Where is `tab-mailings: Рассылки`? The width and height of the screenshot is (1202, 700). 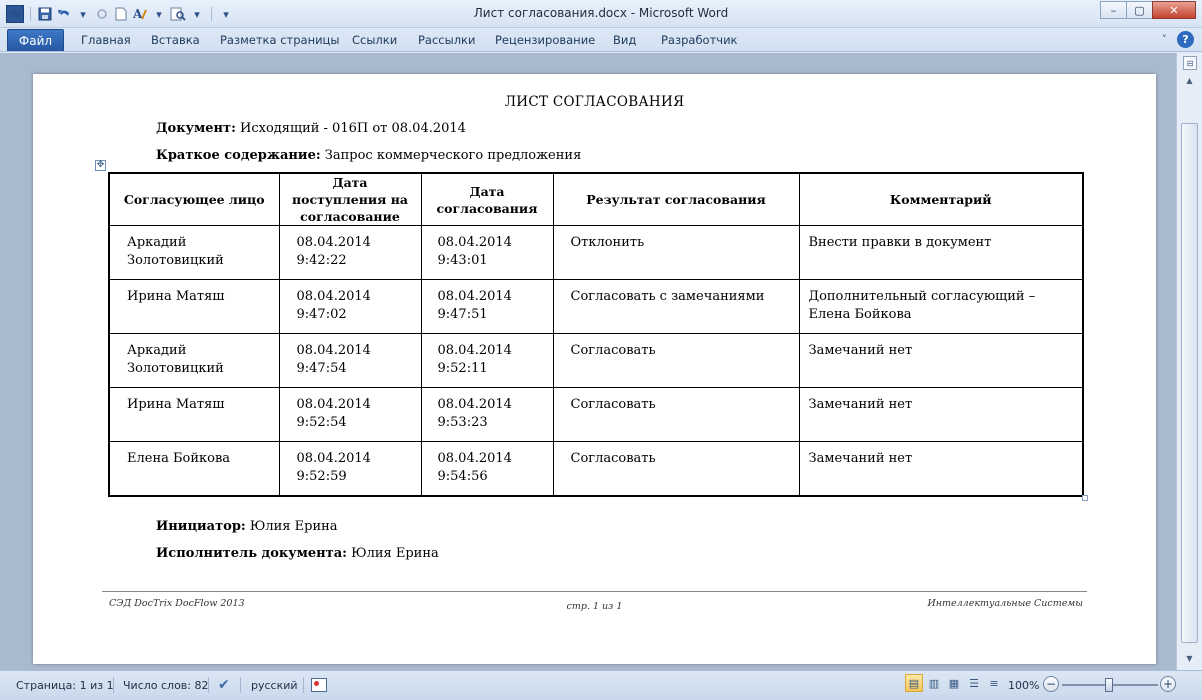
tab-mailings: Рассылки is located at coordinates (446, 40).